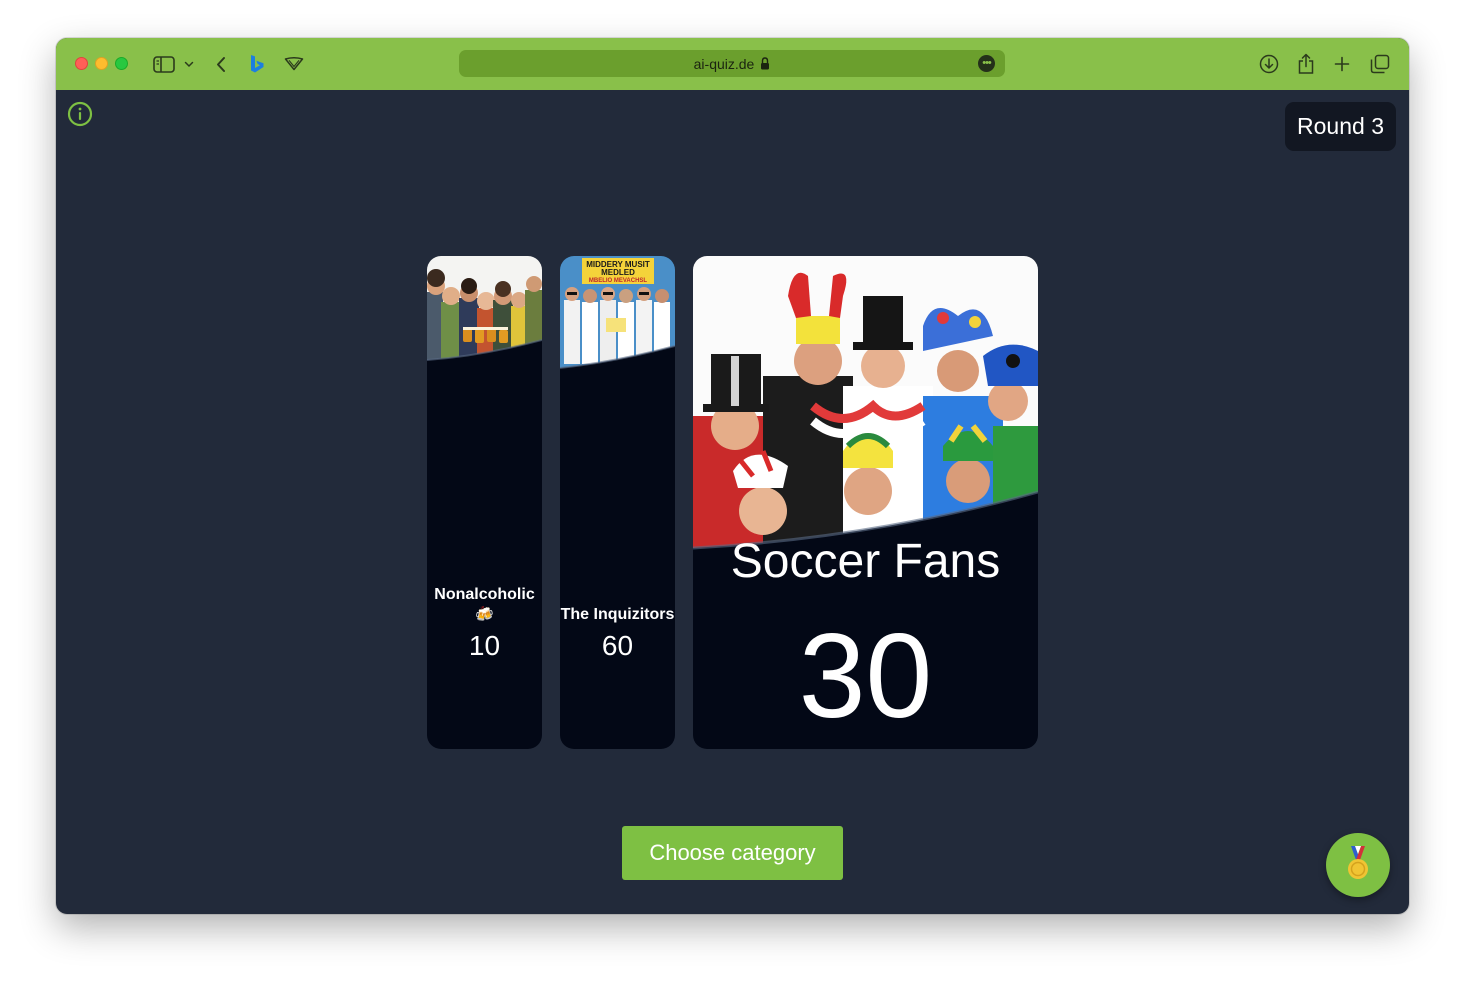 The width and height of the screenshot is (1465, 989). I want to click on leaderboard-button, so click(1358, 865).